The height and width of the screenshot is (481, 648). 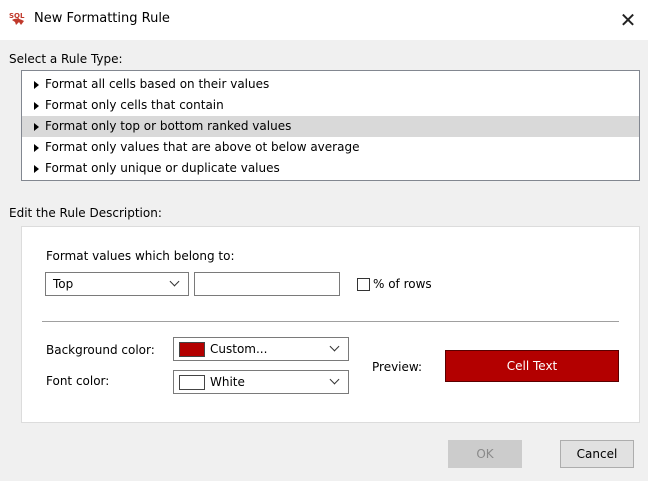 What do you see at coordinates (261, 382) in the screenshot?
I see `font-color-select: White` at bounding box center [261, 382].